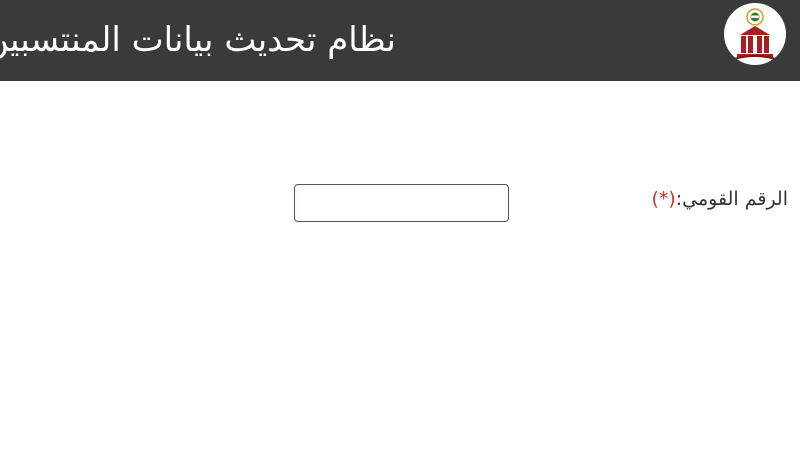  Describe the element at coordinates (401, 203) in the screenshot. I see `national-id-input` at that location.